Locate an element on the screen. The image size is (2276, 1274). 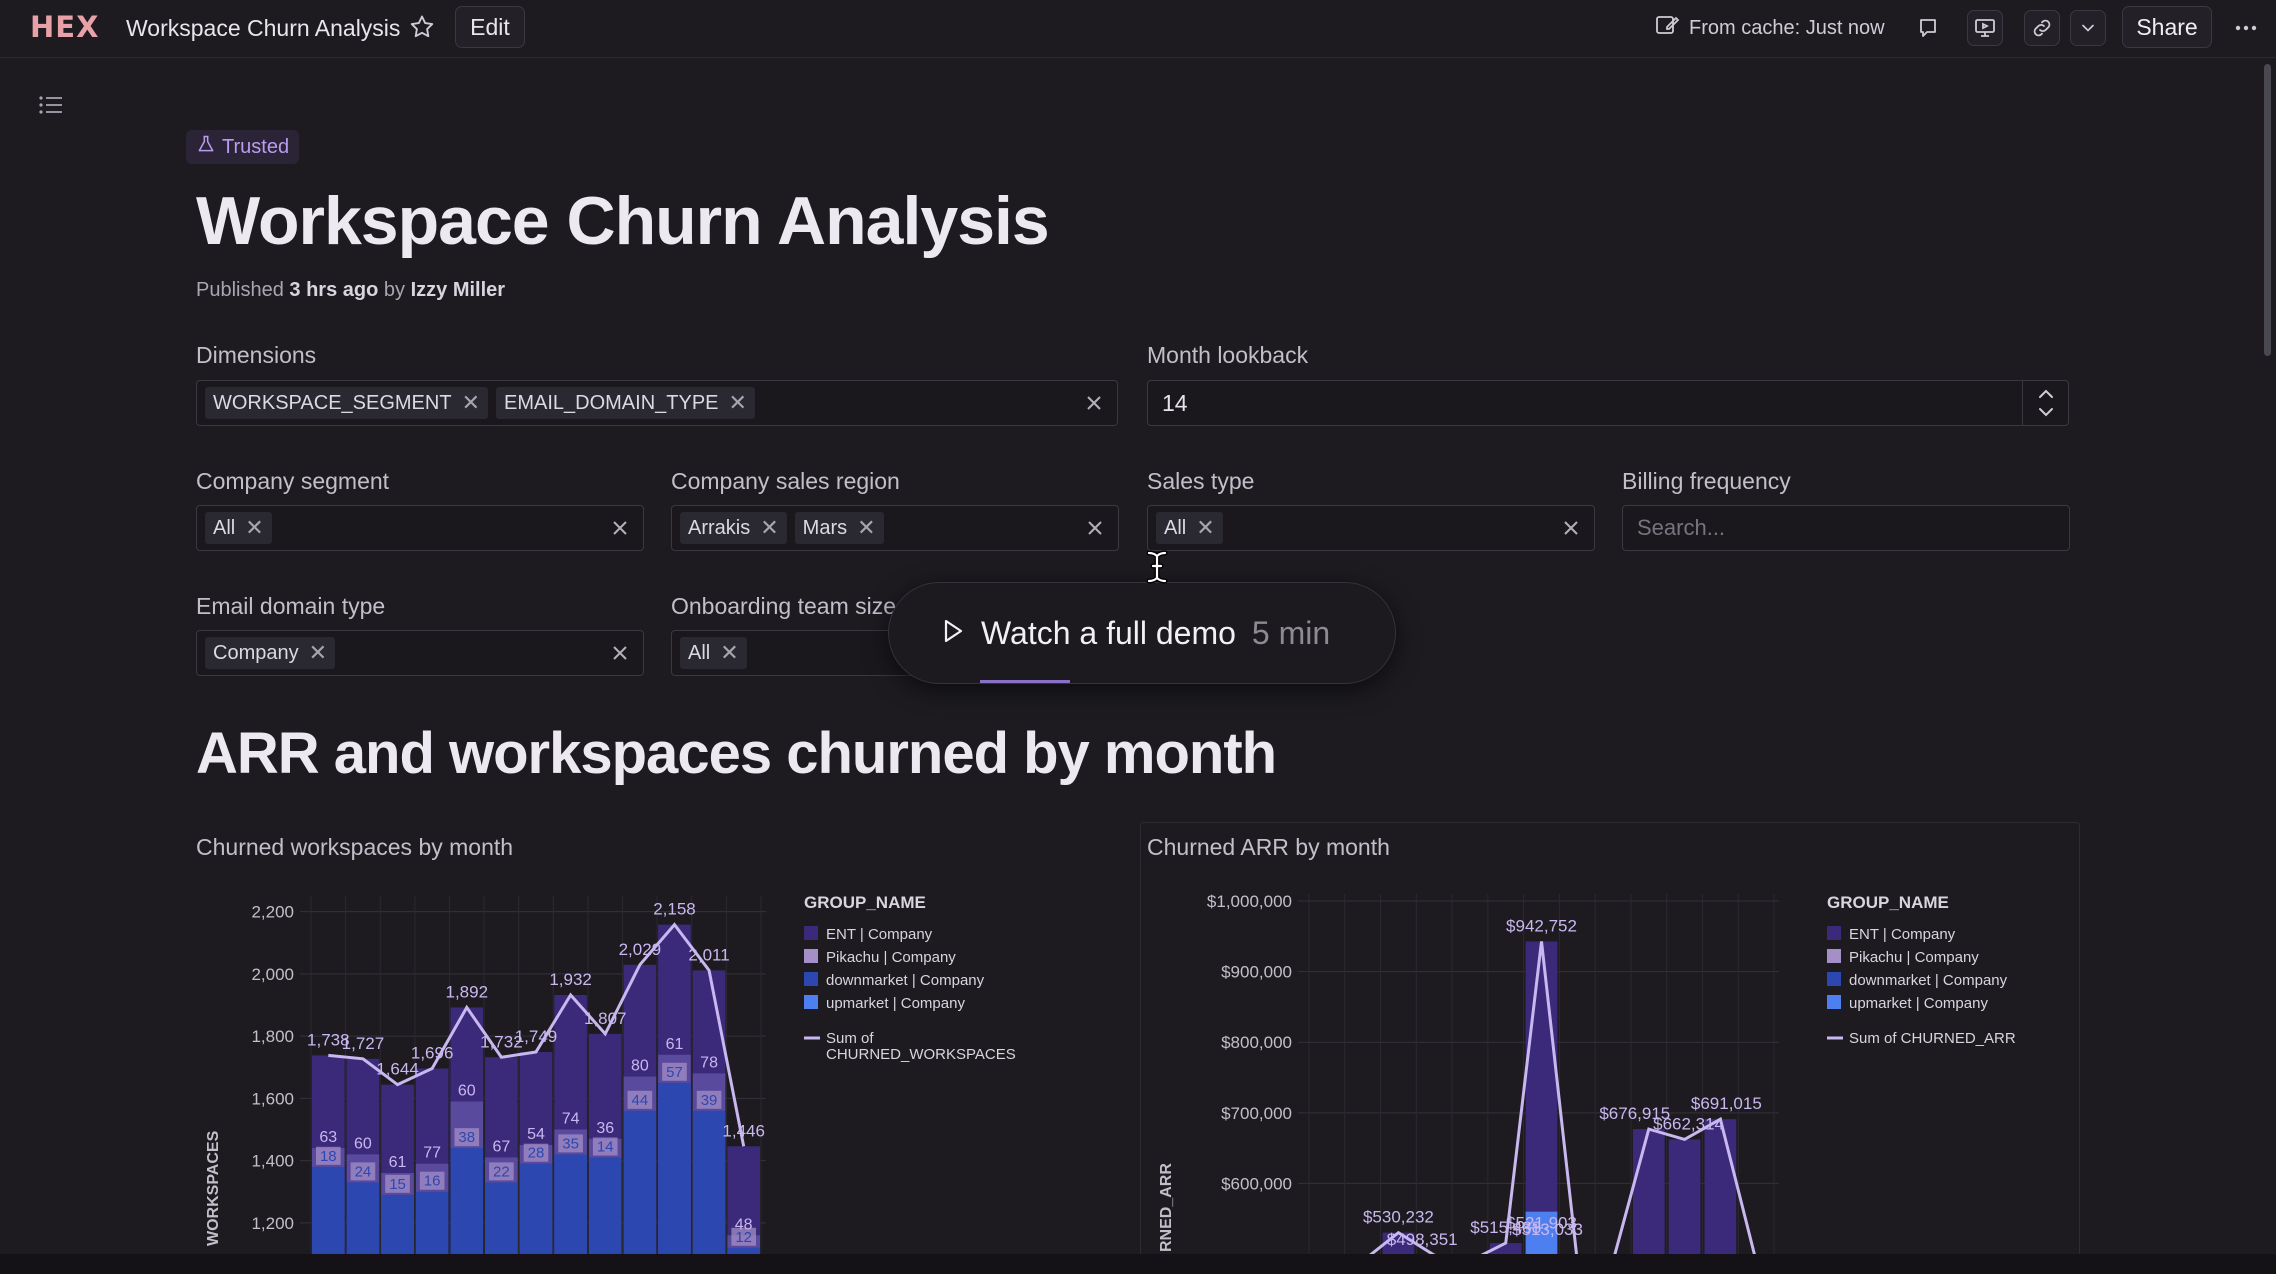
segment-label: 44 is located at coordinates (640, 1100).